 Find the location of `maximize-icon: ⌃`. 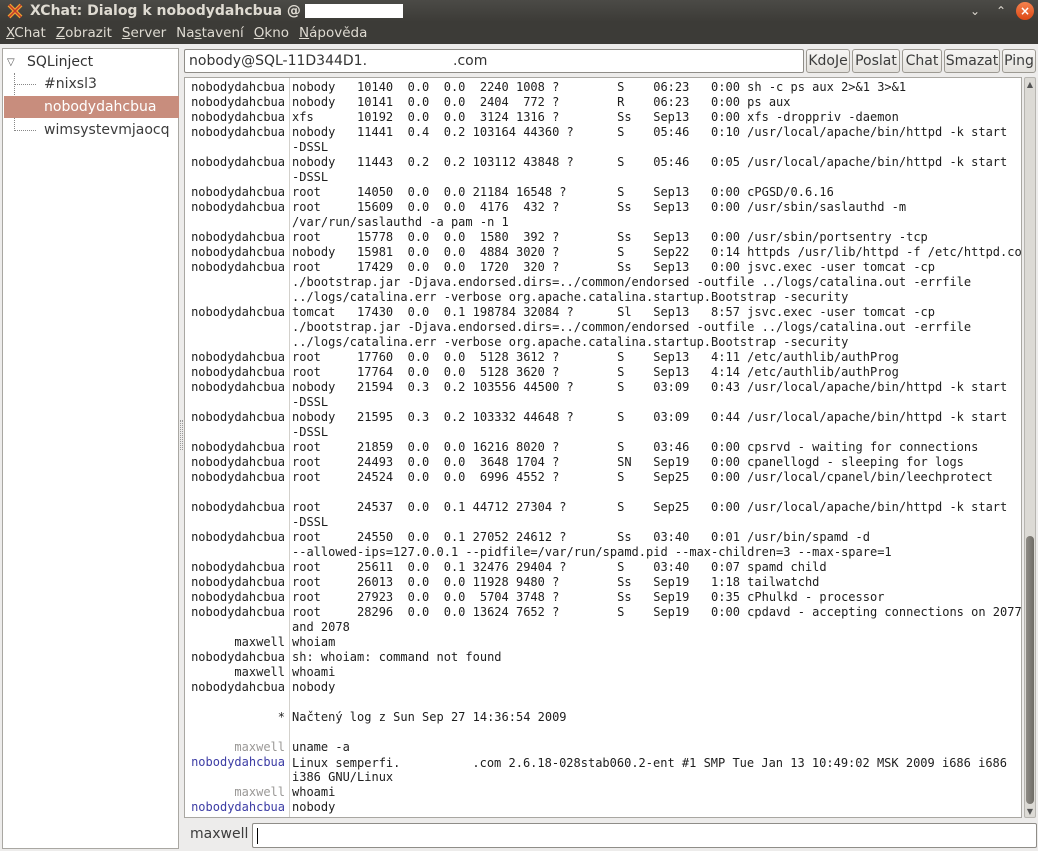

maximize-icon: ⌃ is located at coordinates (1001, 11).